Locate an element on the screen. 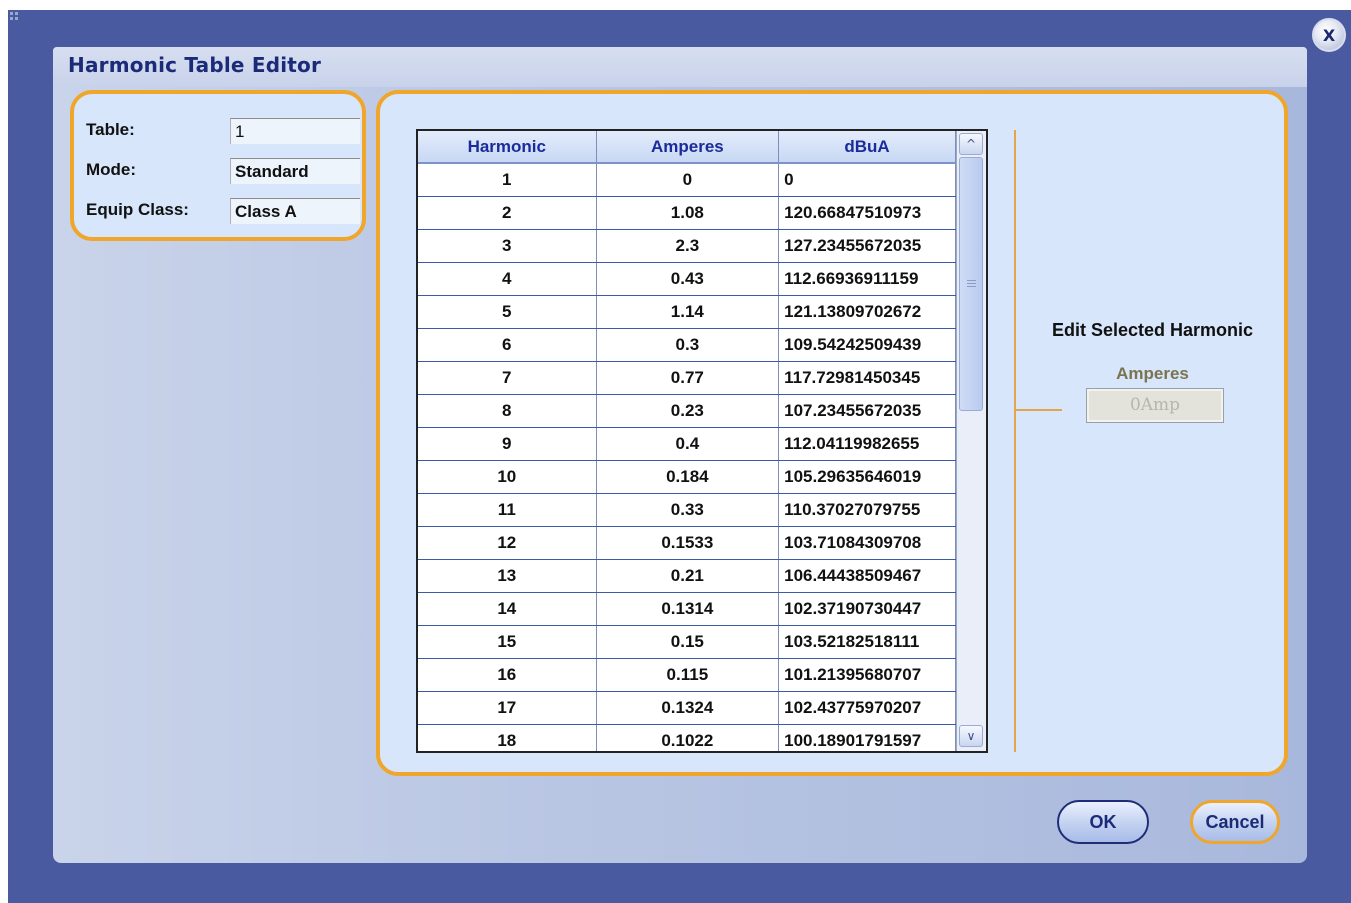  amperes-cell: 0.77 is located at coordinates (688, 378).